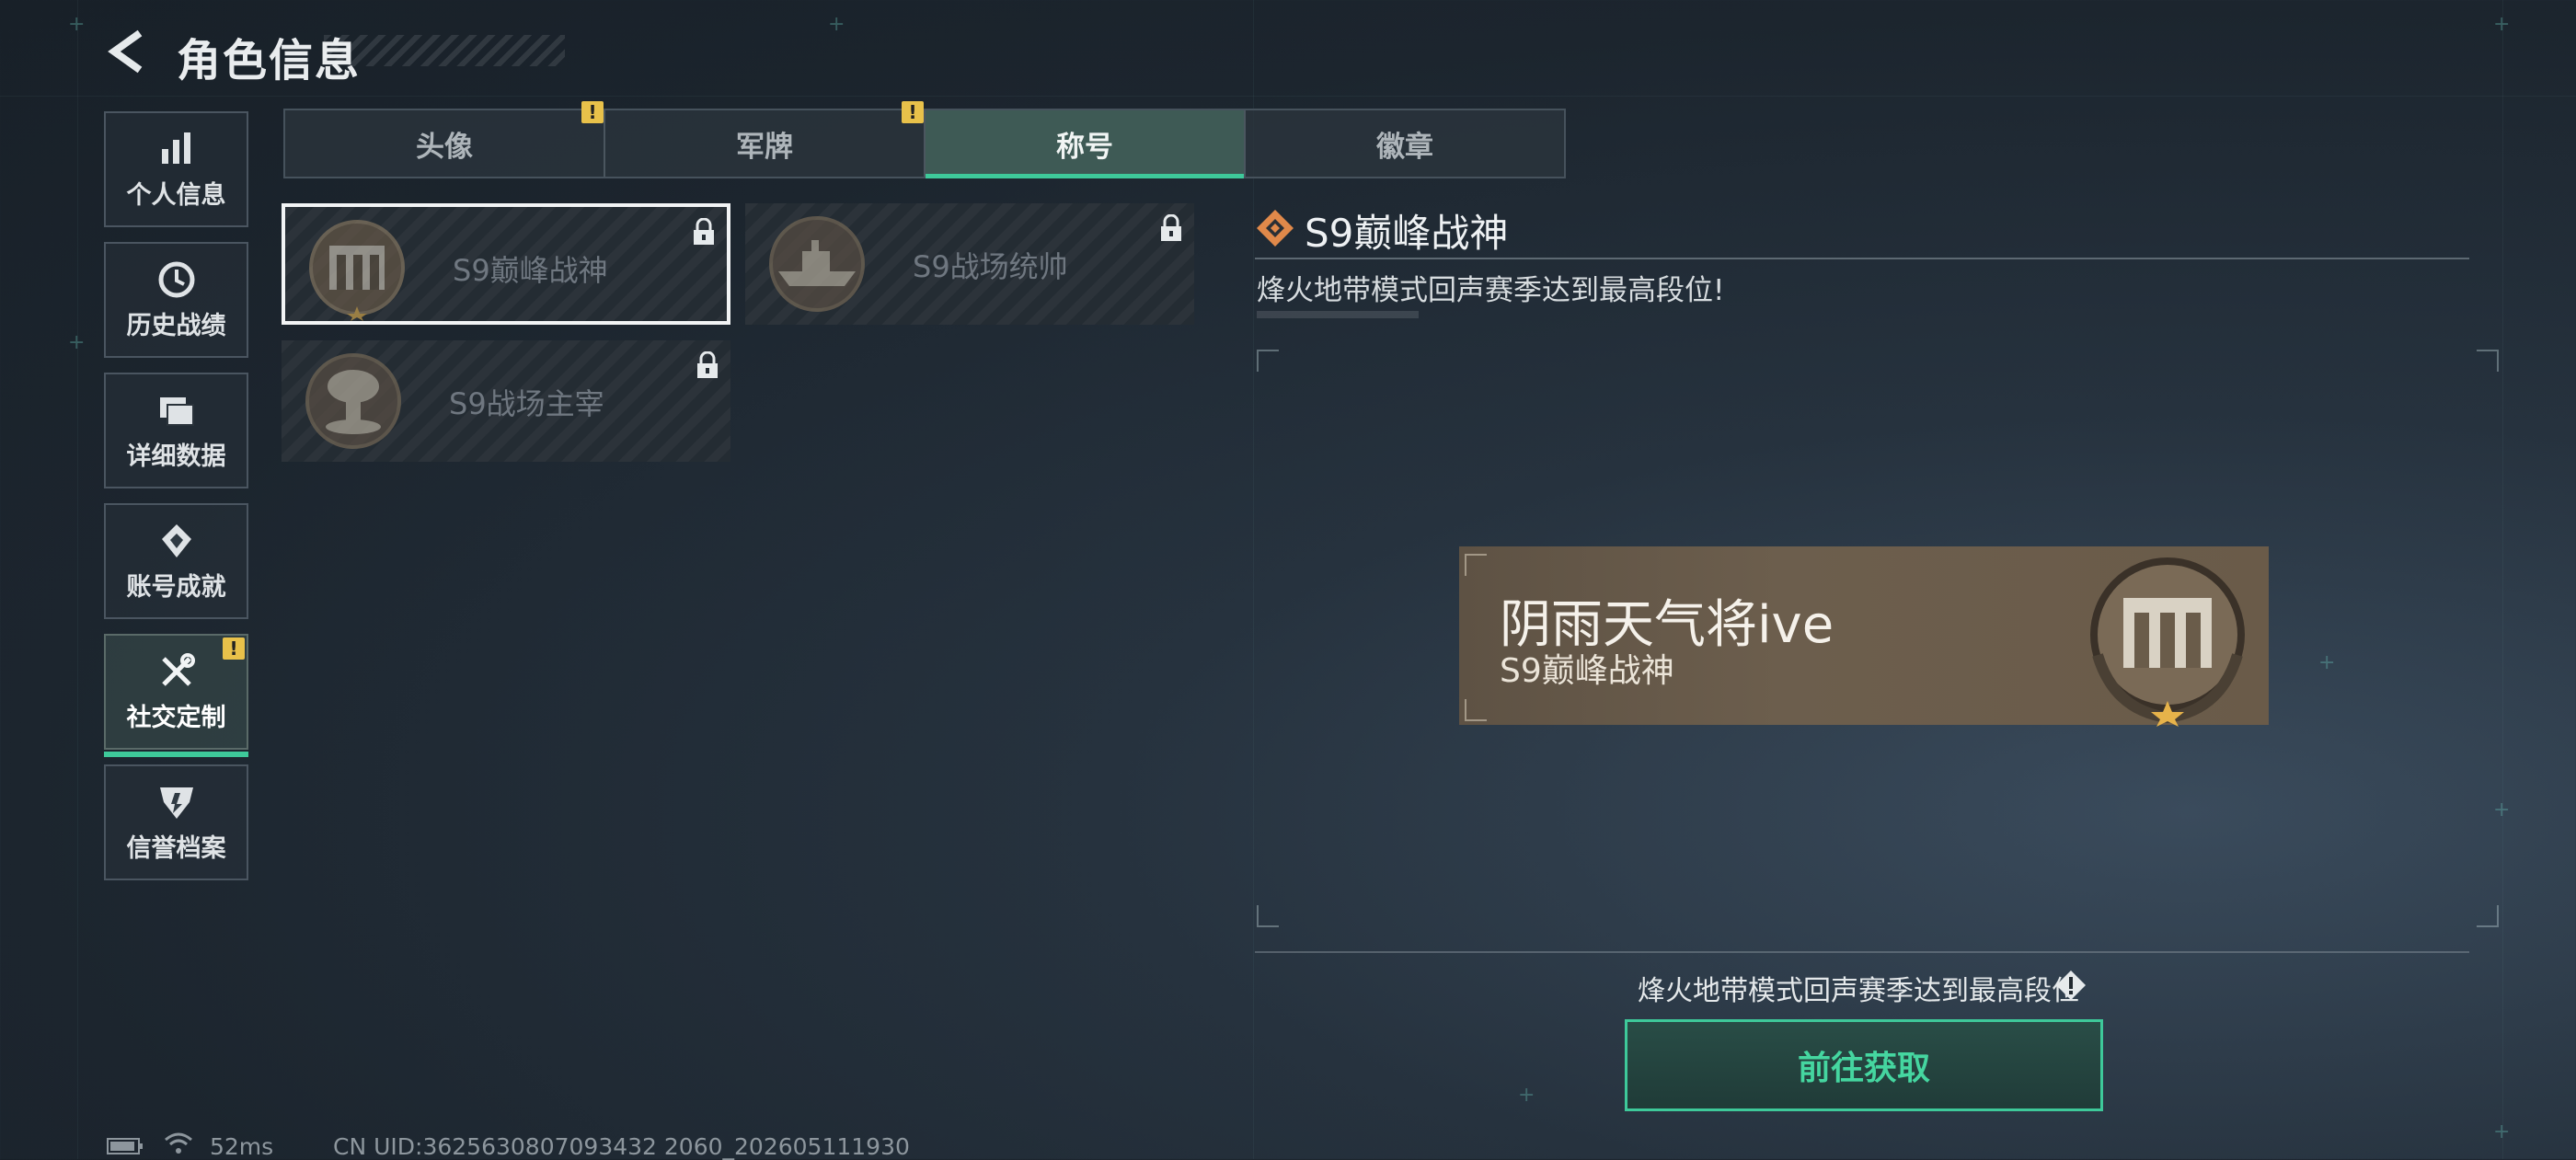  Describe the element at coordinates (2071, 985) in the screenshot. I see `info-icon` at that location.